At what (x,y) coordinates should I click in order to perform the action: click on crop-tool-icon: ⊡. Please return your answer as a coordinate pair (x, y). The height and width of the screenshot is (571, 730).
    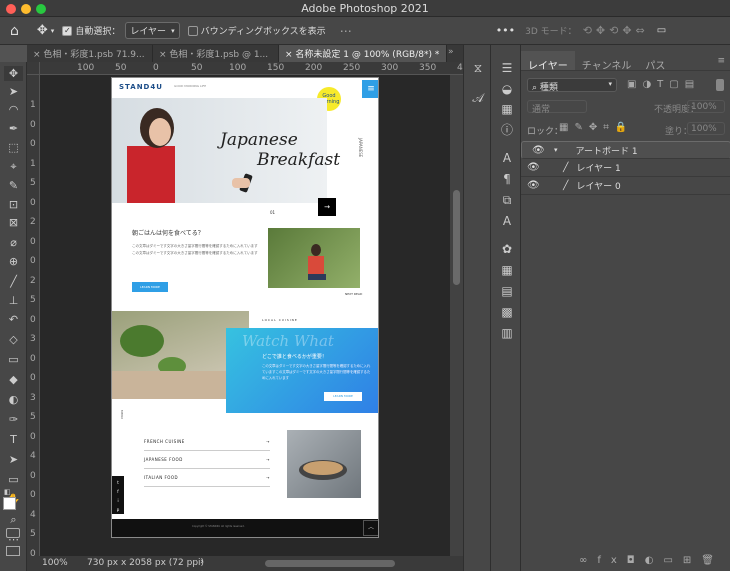
    Looking at the image, I should click on (13, 204).